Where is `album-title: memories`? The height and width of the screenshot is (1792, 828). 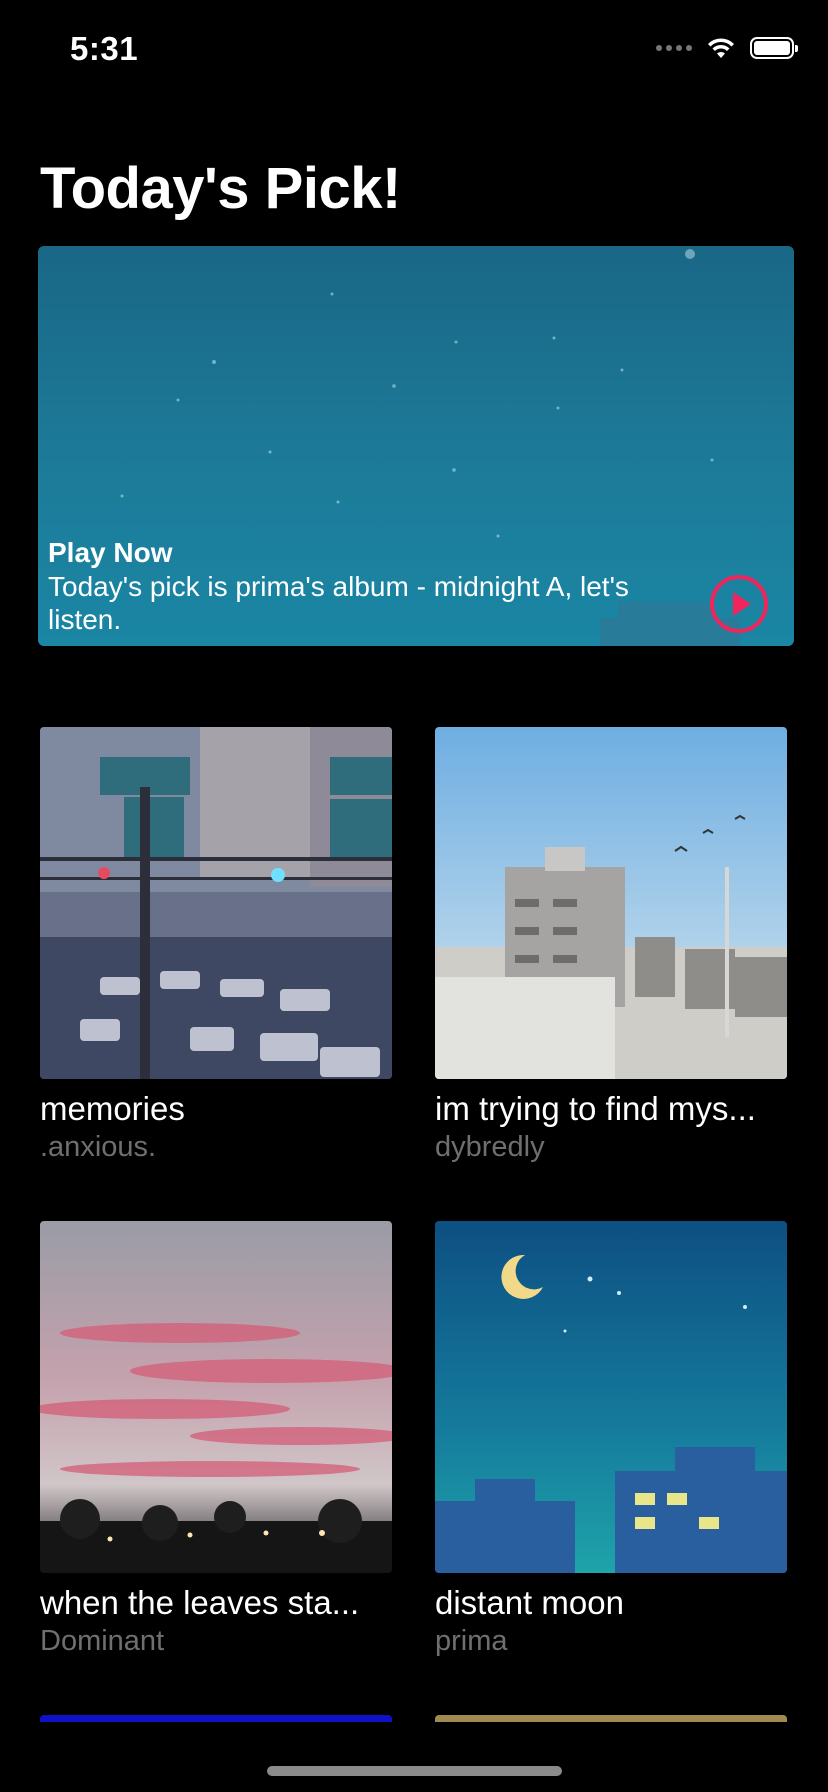
album-title: memories is located at coordinates (112, 1108).